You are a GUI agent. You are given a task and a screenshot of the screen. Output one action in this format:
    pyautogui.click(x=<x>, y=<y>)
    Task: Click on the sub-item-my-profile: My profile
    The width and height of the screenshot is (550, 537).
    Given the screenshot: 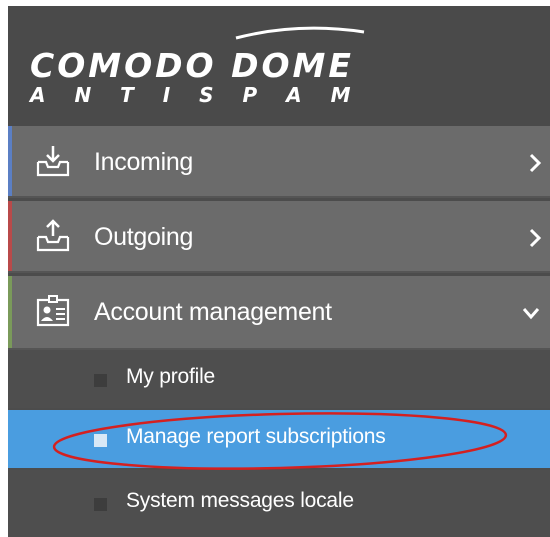 What is the action you would take?
    pyautogui.click(x=279, y=379)
    